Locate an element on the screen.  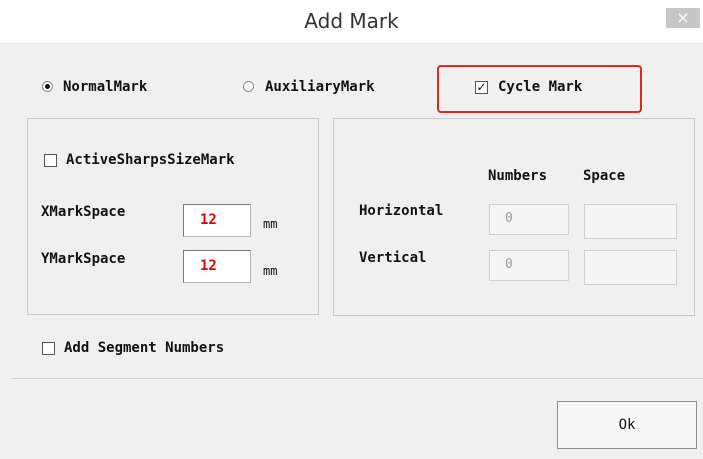
ok-button: Ok is located at coordinates (627, 425).